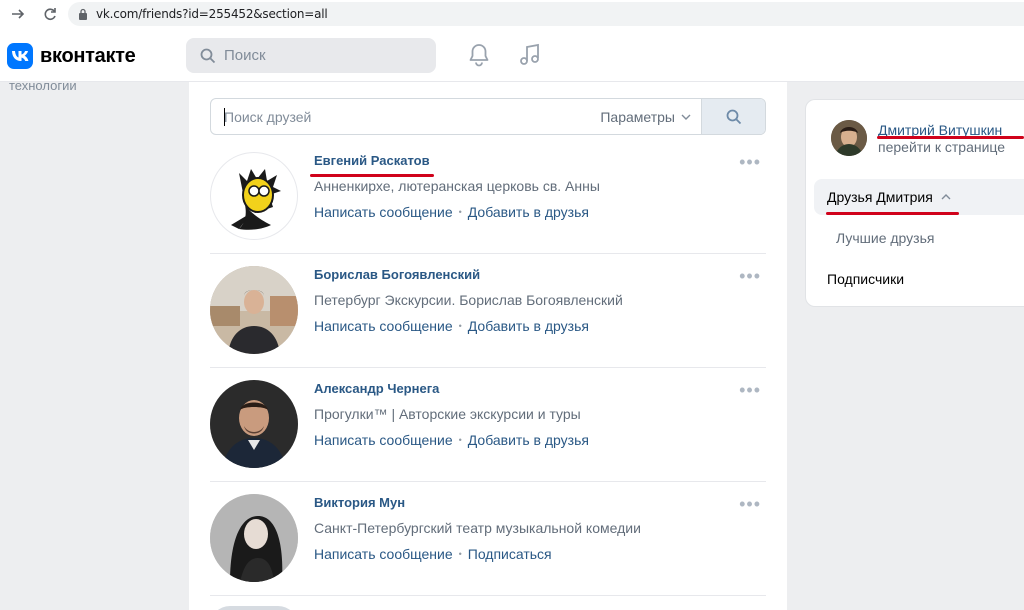 The width and height of the screenshot is (1024, 610). I want to click on sidebar-item-label: технологии, so click(43, 85).